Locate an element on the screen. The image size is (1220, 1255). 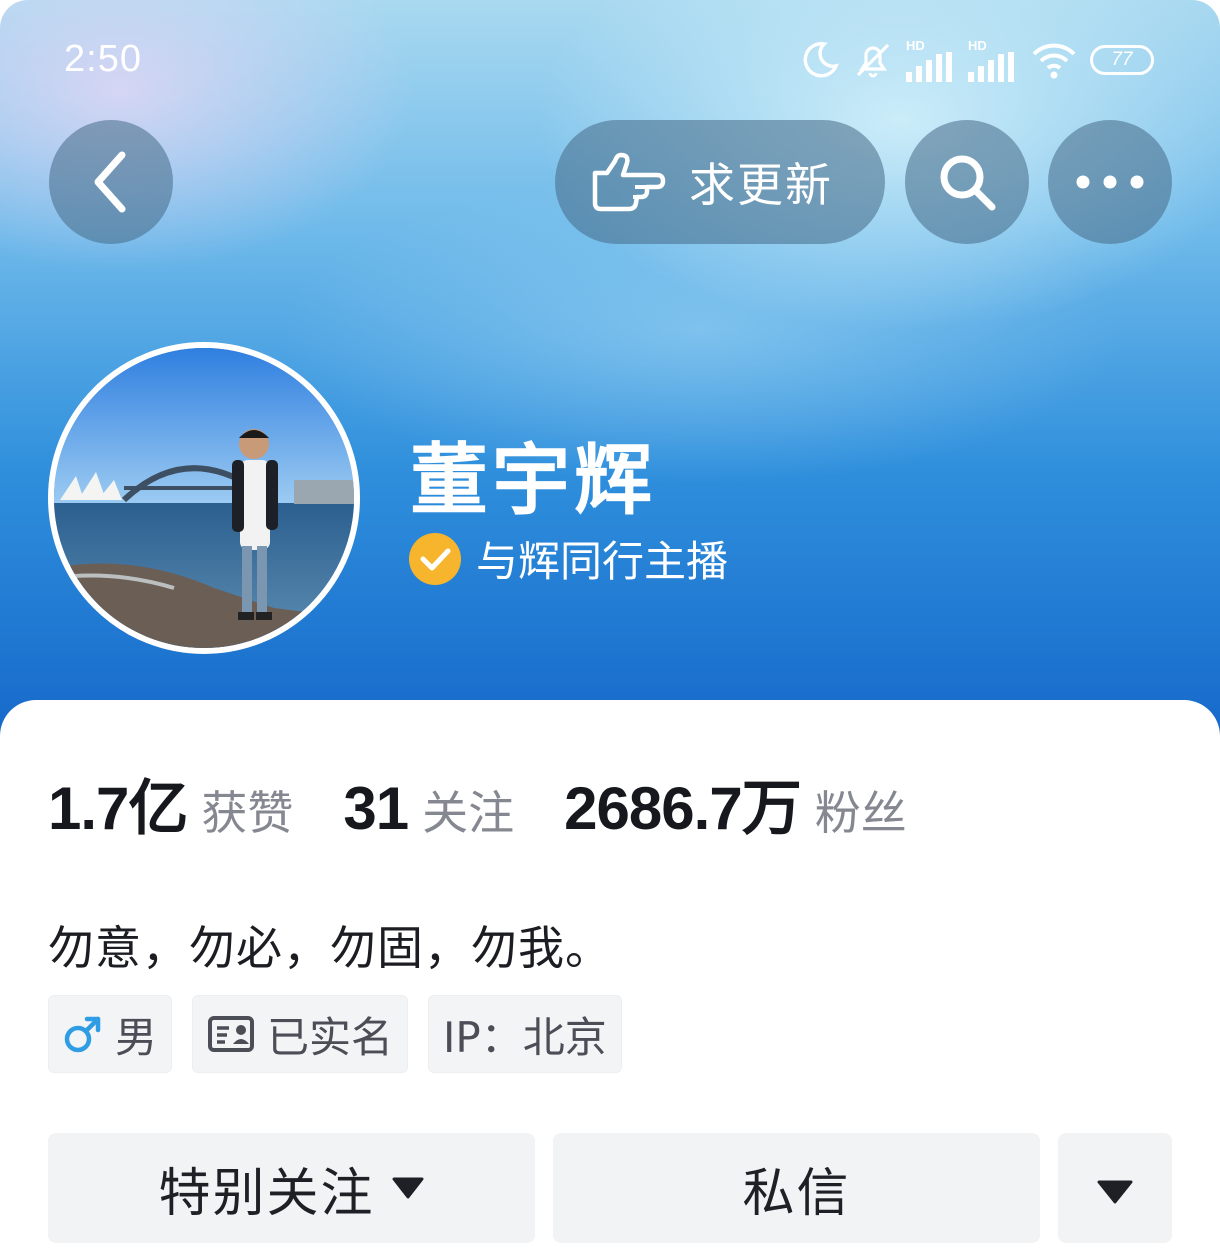
back-button is located at coordinates (111, 182).